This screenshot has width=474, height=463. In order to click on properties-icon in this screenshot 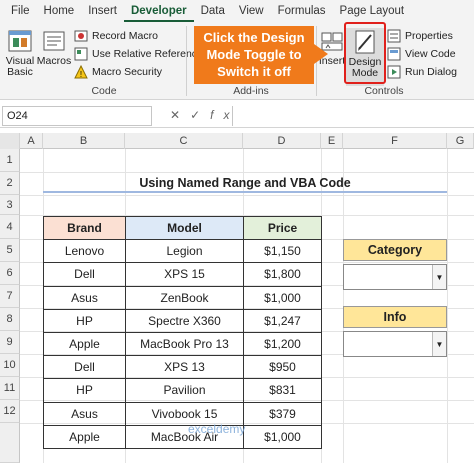, I will do `click(394, 36)`.